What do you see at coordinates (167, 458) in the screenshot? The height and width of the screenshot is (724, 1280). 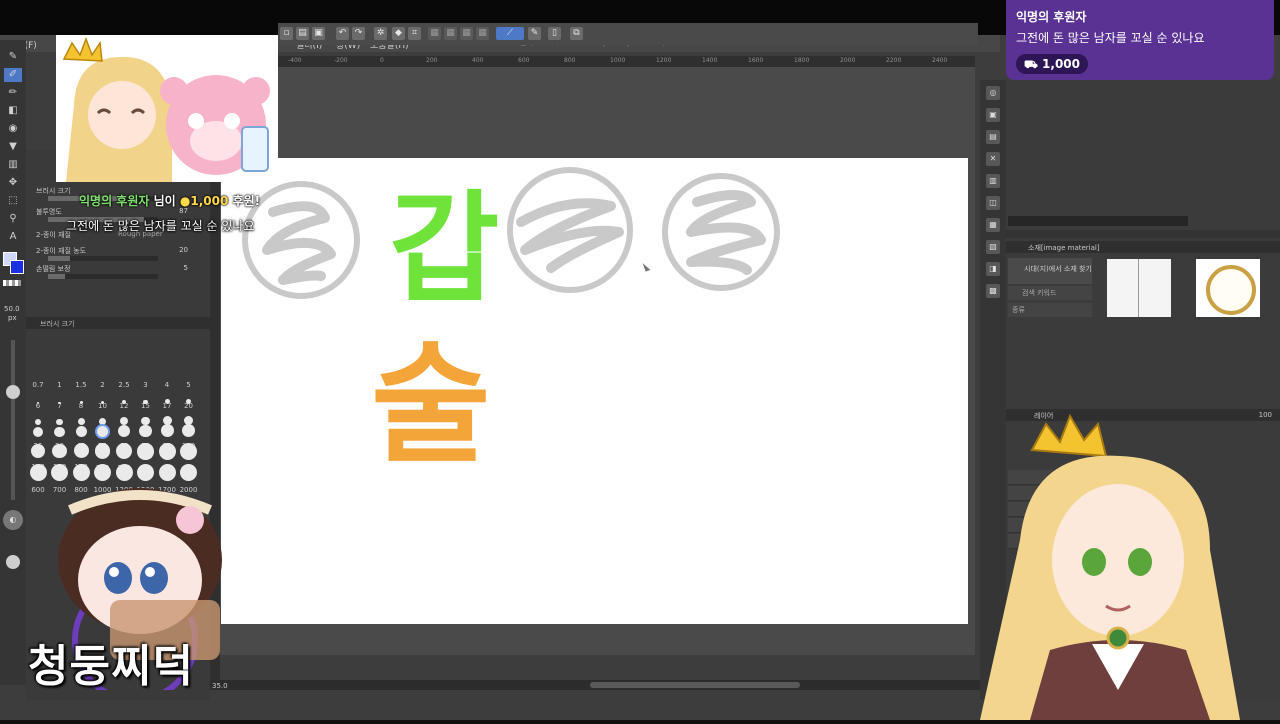 I see `brush-size-option: 400` at bounding box center [167, 458].